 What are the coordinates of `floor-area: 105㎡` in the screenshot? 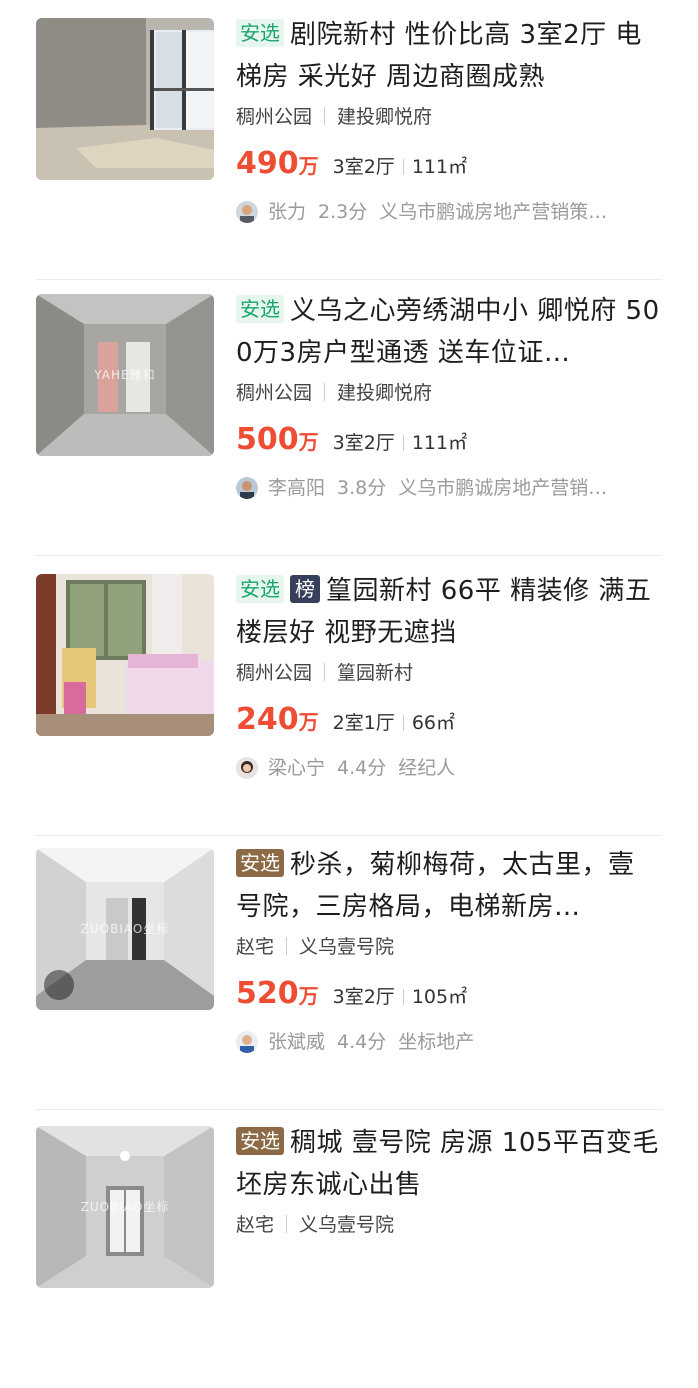 It's located at (439, 997).